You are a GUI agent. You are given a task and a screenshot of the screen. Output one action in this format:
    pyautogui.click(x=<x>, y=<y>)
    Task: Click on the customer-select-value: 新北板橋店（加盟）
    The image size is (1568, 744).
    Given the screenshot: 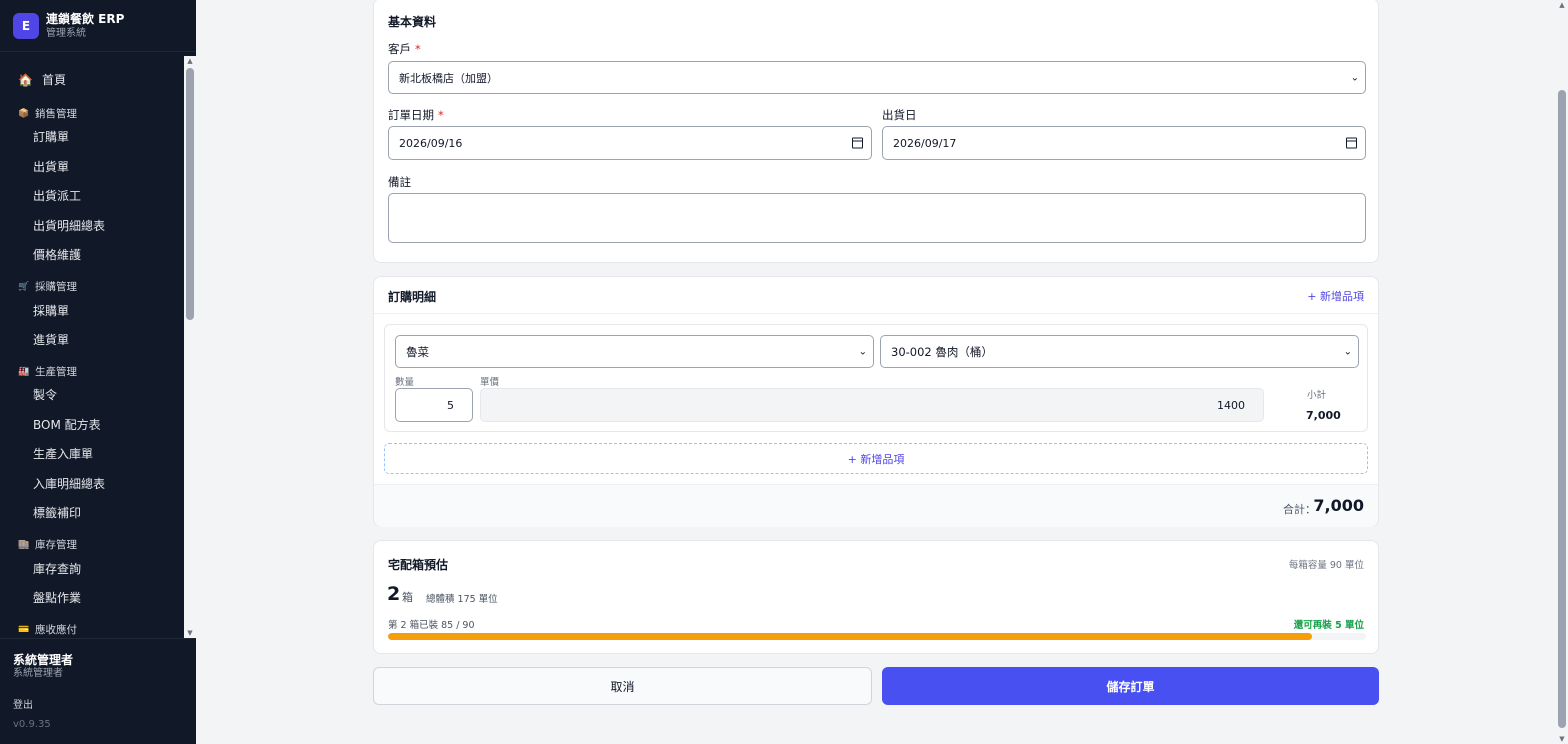 What is the action you would take?
    pyautogui.click(x=448, y=78)
    